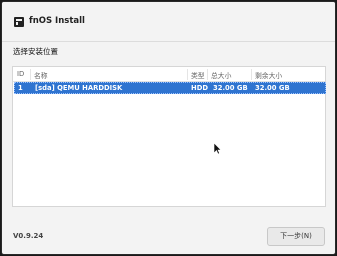 The image size is (337, 256). What do you see at coordinates (272, 88) in the screenshot?
I see `row-free-size: 32.00 GB` at bounding box center [272, 88].